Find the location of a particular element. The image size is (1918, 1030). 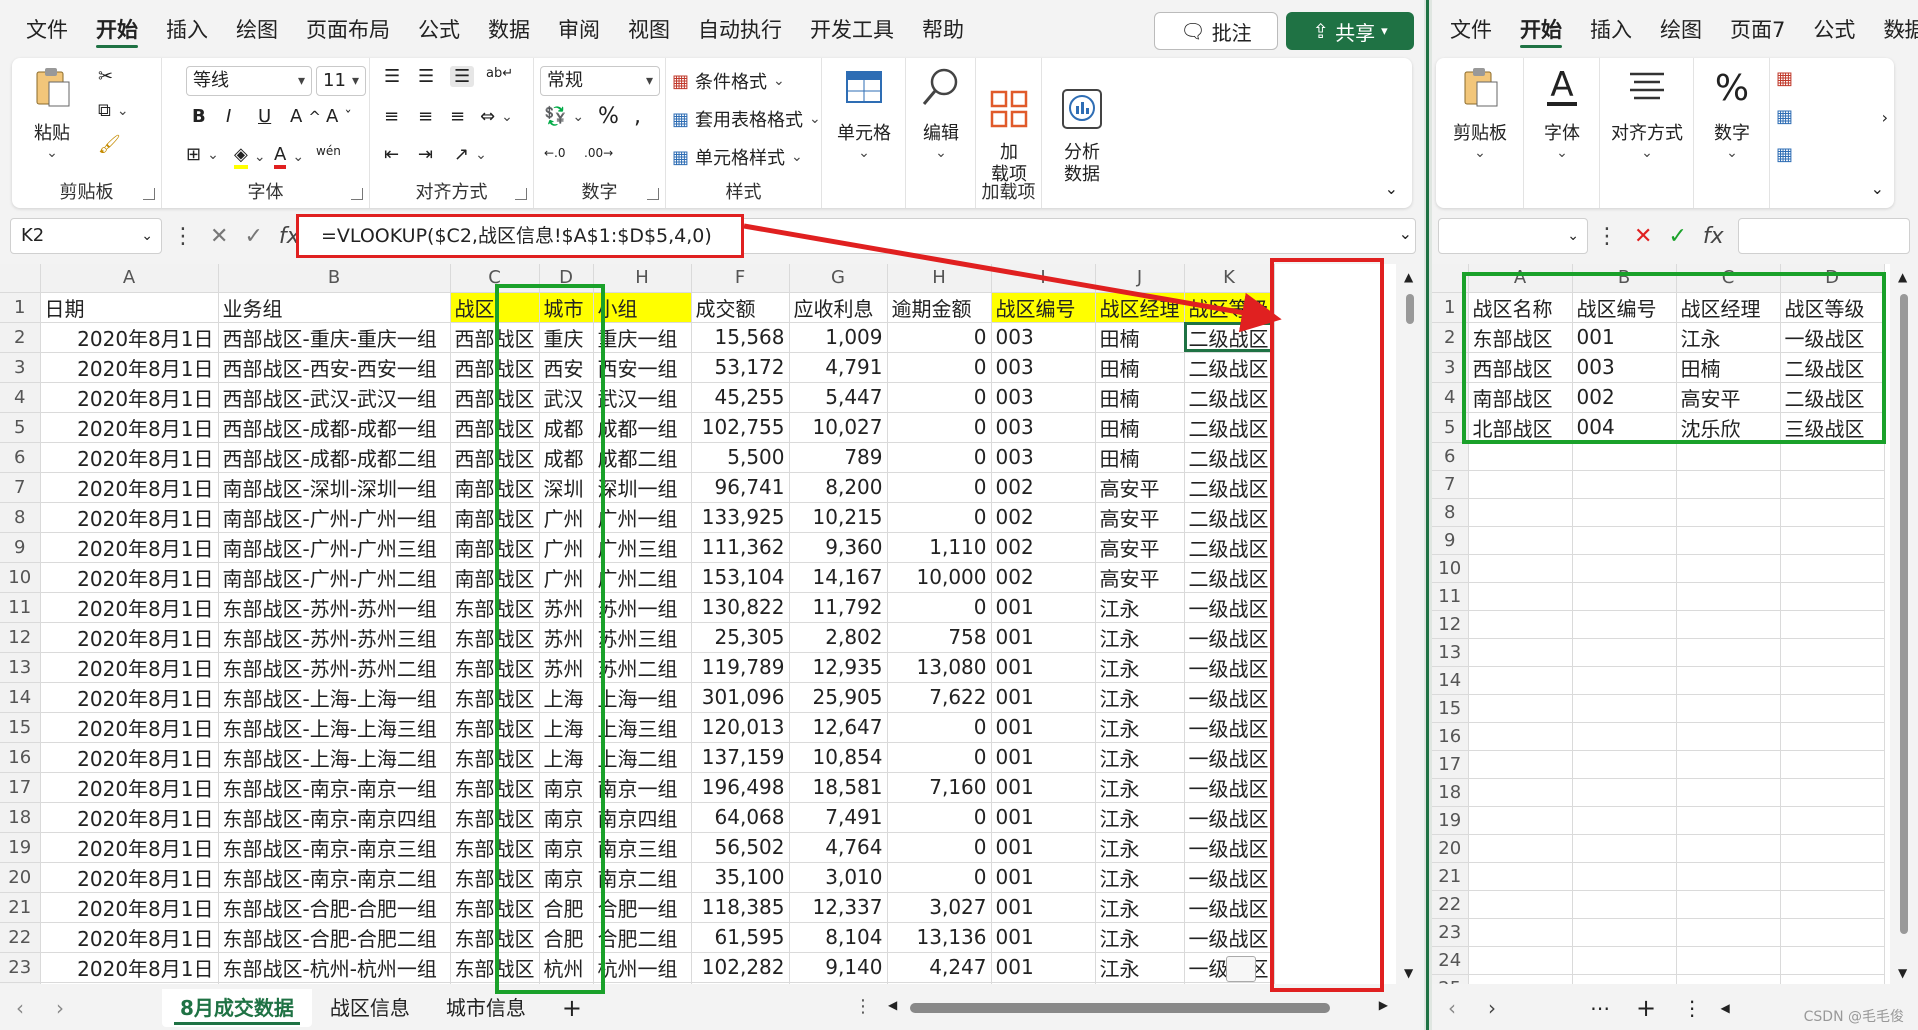

row-header: 15 is located at coordinates (1450, 708).